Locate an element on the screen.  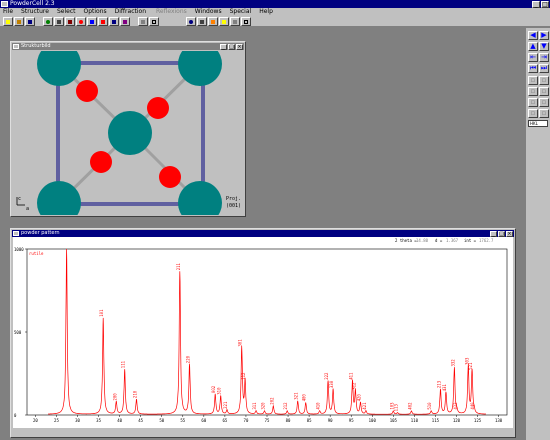
pattern-window-icon is located at coordinates (16, 233).